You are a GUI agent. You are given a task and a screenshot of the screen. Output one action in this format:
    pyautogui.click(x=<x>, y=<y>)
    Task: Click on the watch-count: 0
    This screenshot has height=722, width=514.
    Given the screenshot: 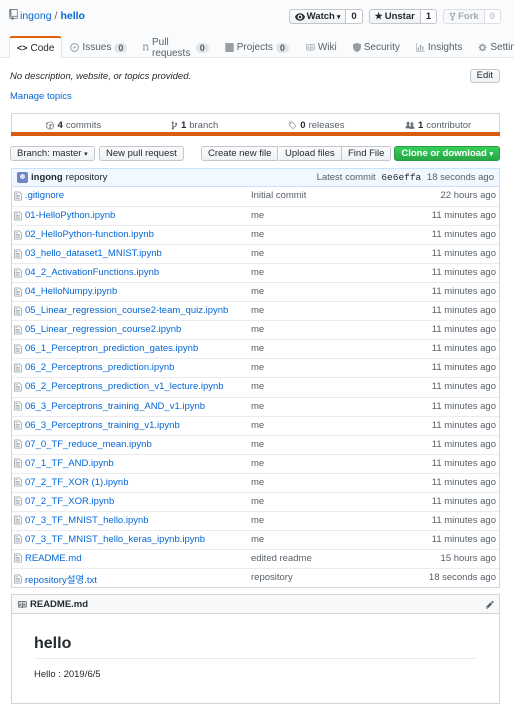 What is the action you would take?
    pyautogui.click(x=354, y=16)
    